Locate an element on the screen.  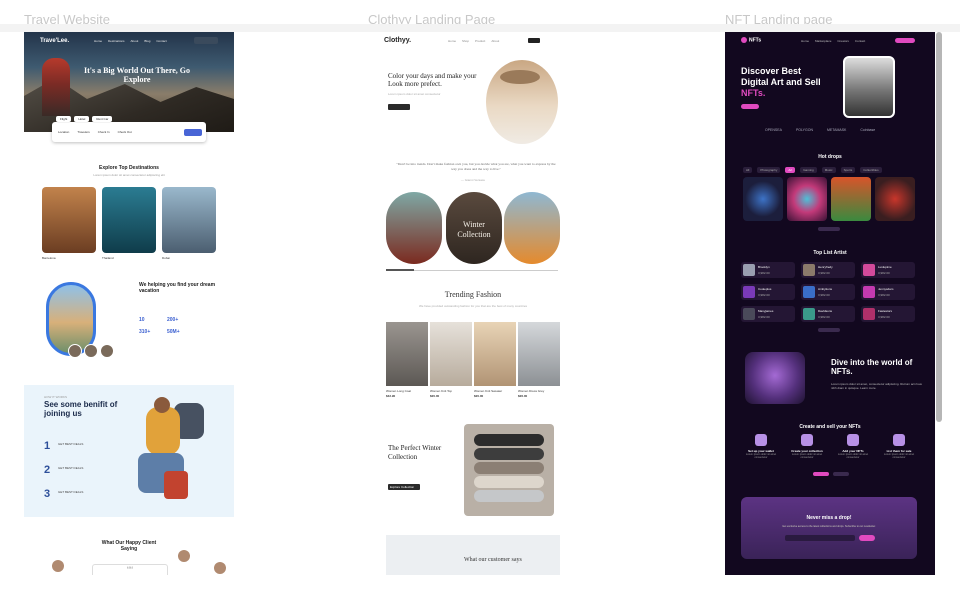
destination-card-thailand is located at coordinates (129, 220).